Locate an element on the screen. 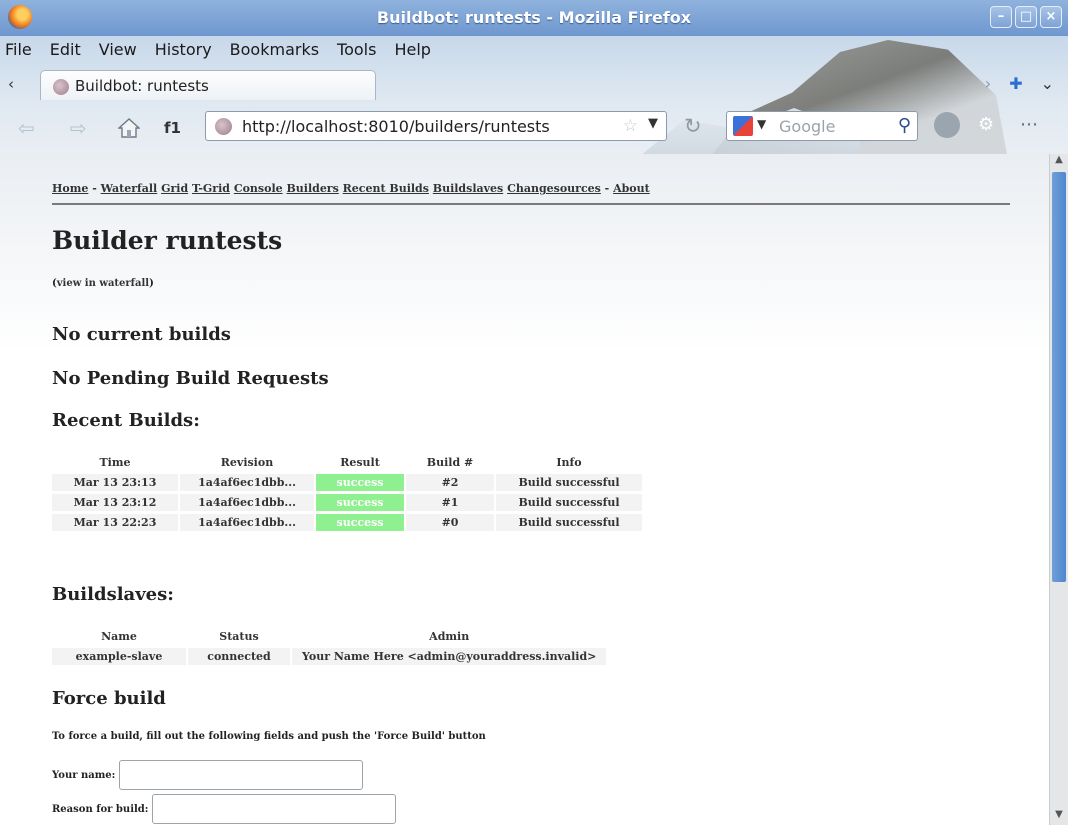  scroll-down-icon: ▼ is located at coordinates (1059, 817).